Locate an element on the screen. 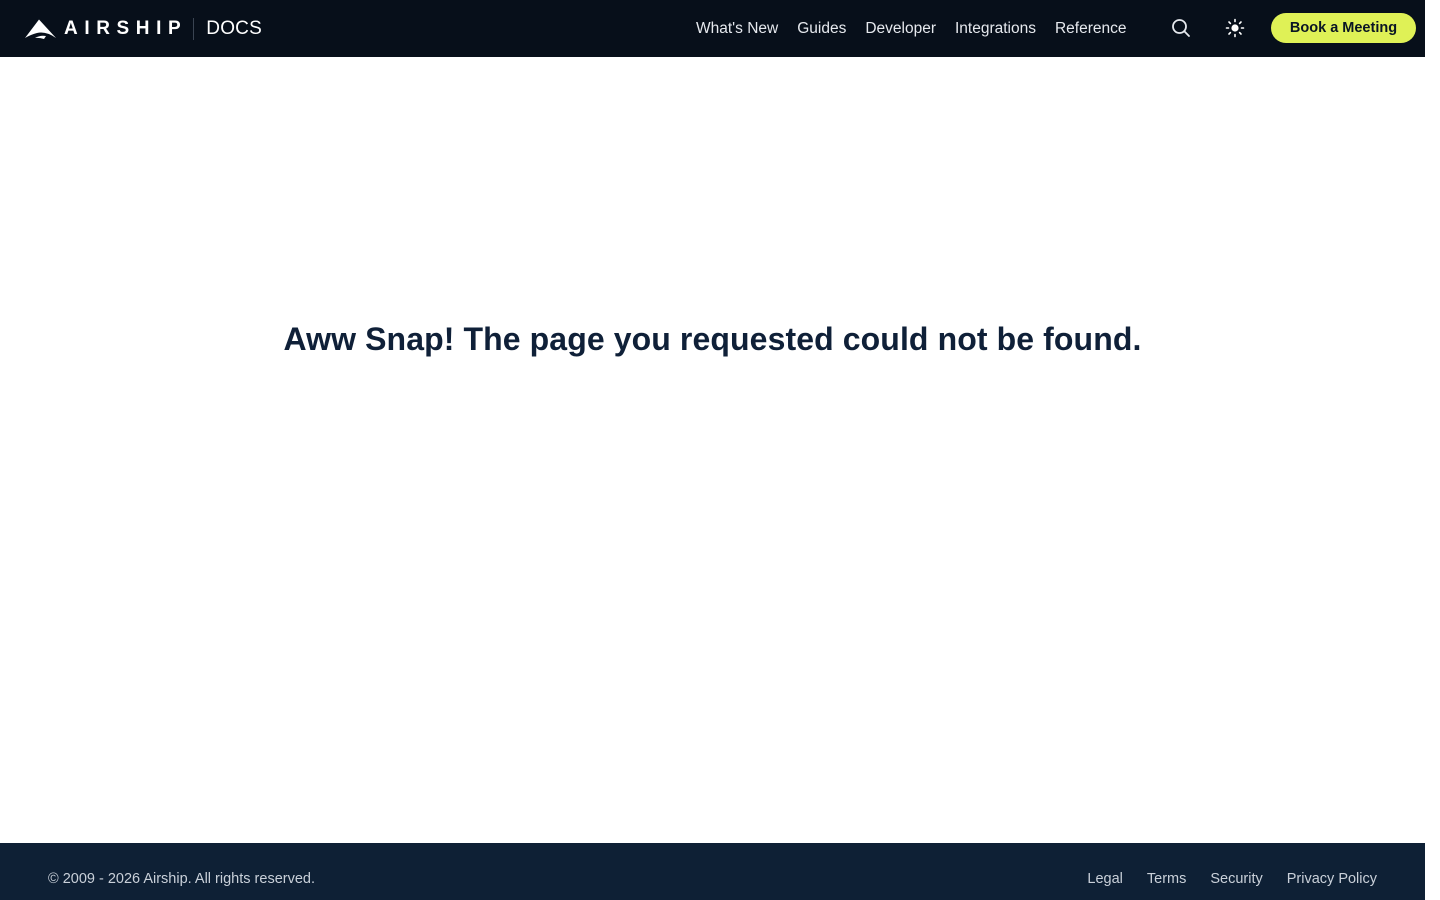 This screenshot has width=1440, height=900. airship-docs-home-link: AIRSHIP DOCS is located at coordinates (143, 28).